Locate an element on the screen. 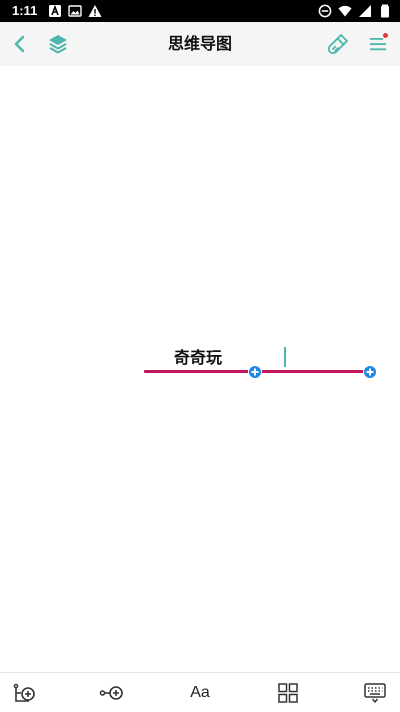  bottom-toolbar: Aa is located at coordinates (200, 692).